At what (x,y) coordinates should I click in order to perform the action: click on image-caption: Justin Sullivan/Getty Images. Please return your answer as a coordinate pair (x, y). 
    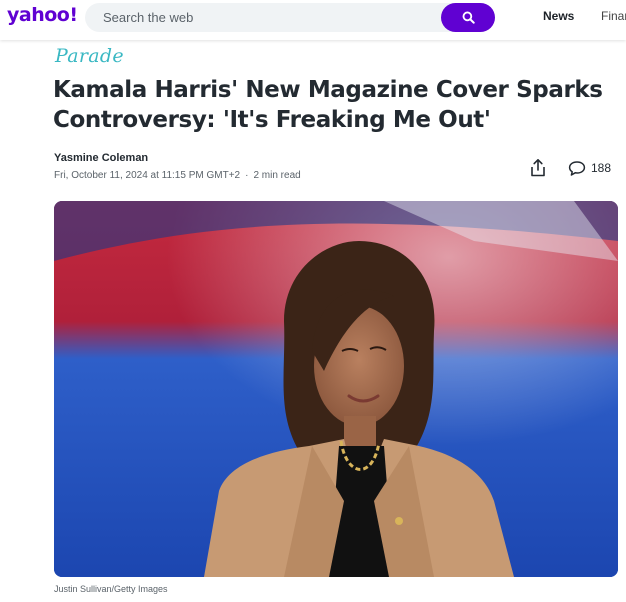
    Looking at the image, I should click on (111, 589).